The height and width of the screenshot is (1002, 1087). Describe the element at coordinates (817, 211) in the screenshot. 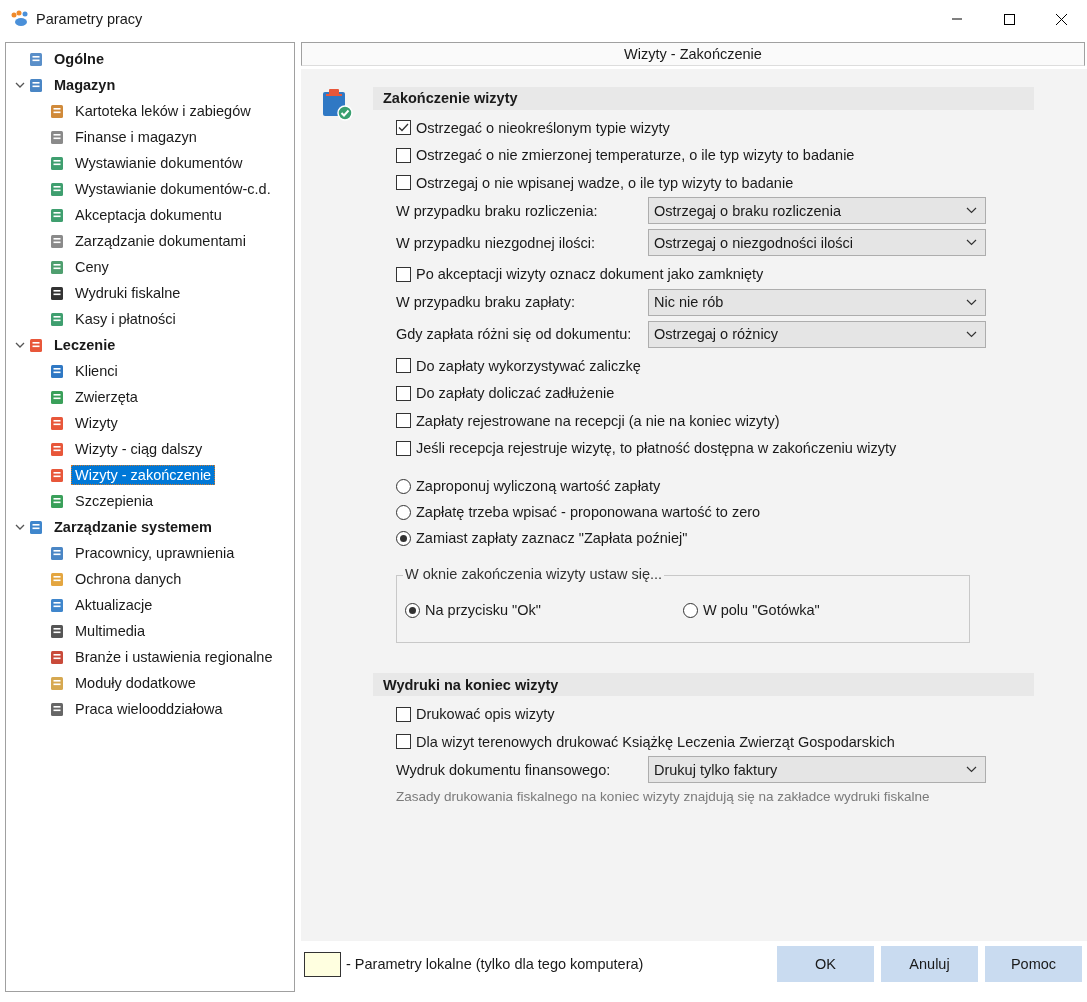

I see `dropdown: Ostrzegaj o braku rozliczenia` at that location.